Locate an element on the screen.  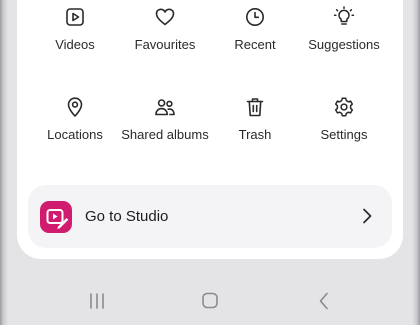
gear-icon is located at coordinates (344, 107).